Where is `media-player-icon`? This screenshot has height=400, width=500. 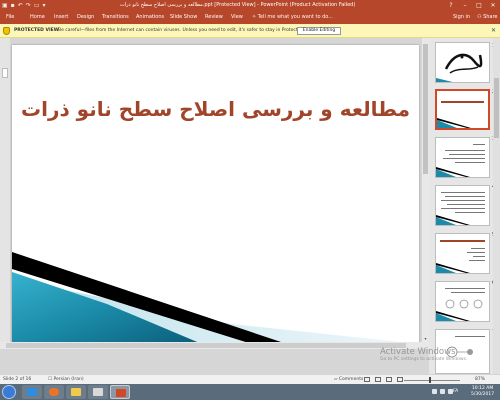
media-player-icon is located at coordinates (98, 392).